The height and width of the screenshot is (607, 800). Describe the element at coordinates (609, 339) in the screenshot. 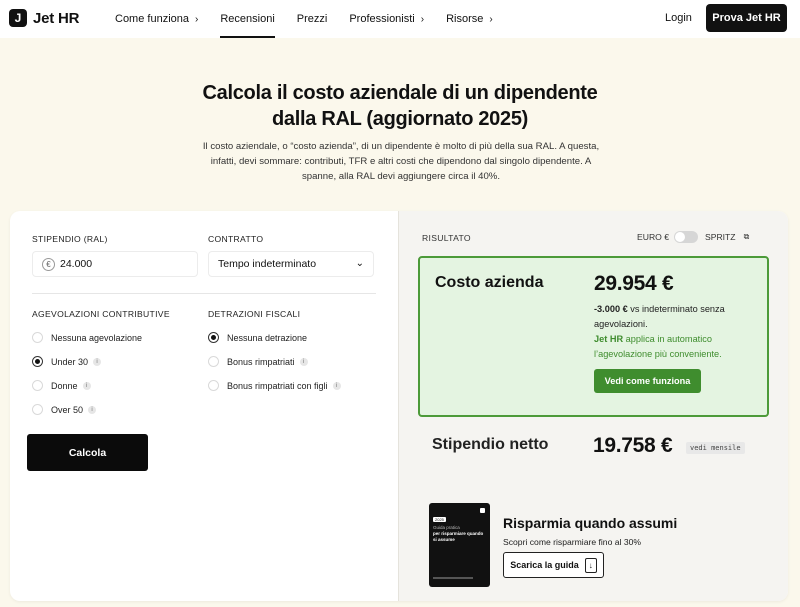

I see `jethr-brand: Jet HR` at that location.